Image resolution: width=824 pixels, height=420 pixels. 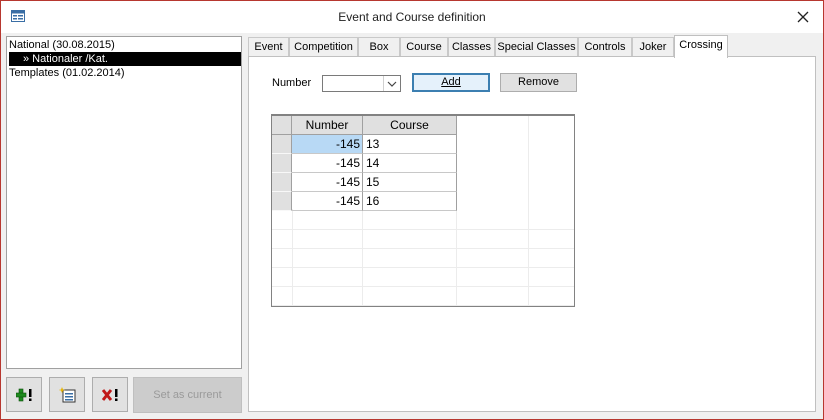 What do you see at coordinates (361, 83) in the screenshot?
I see `number-combobox` at bounding box center [361, 83].